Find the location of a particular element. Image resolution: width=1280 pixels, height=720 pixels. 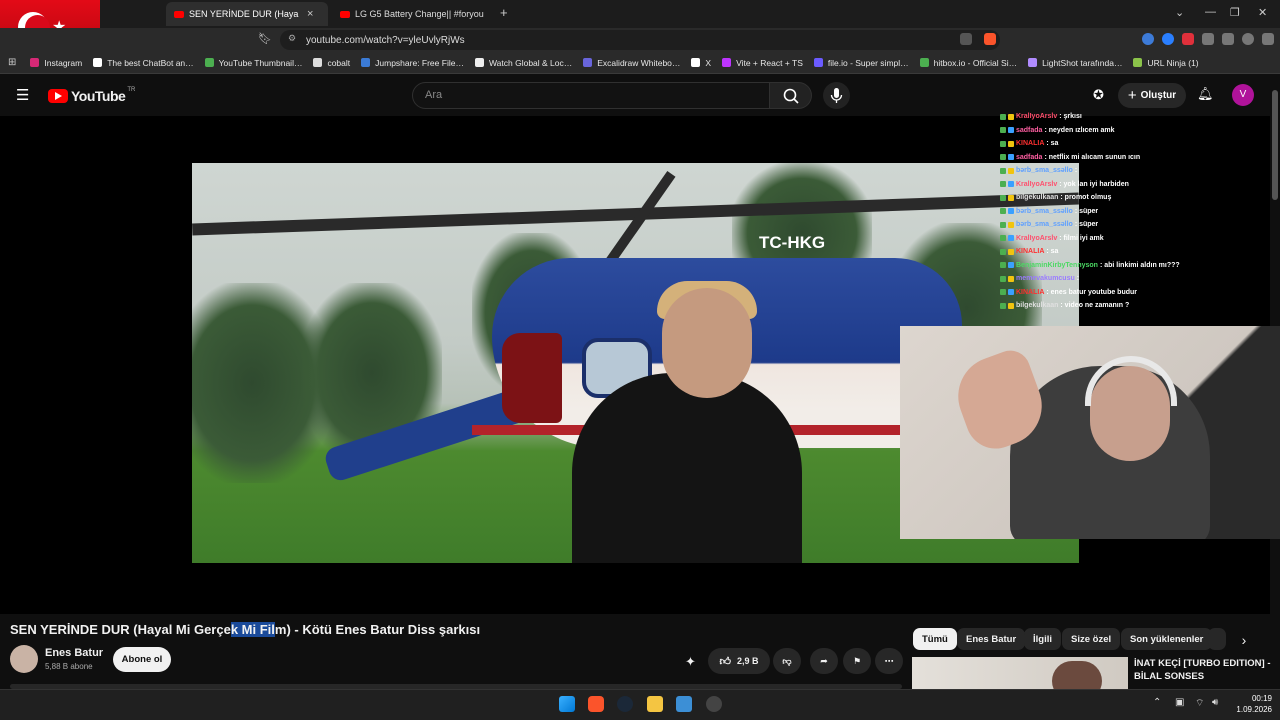

watch-icon is located at coordinates (479, 62).